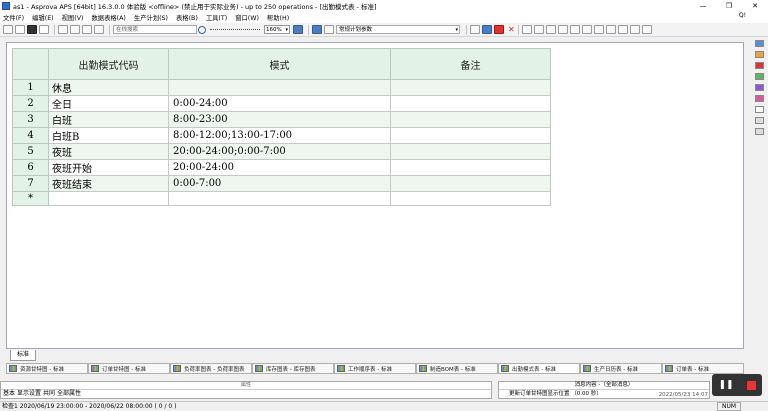 The height and width of the screenshot is (411, 768). What do you see at coordinates (475, 29) in the screenshot?
I see `tool-icon` at bounding box center [475, 29].